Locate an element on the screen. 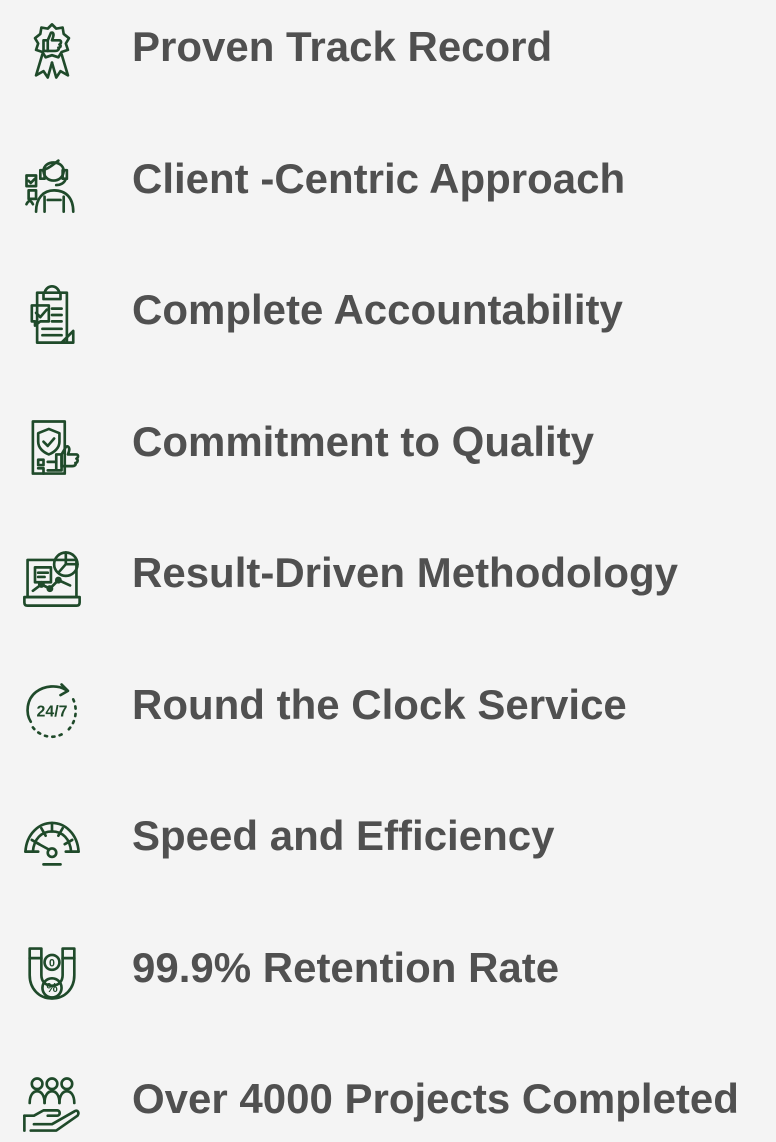  feature-title: Round the Clock Service is located at coordinates (379, 704).